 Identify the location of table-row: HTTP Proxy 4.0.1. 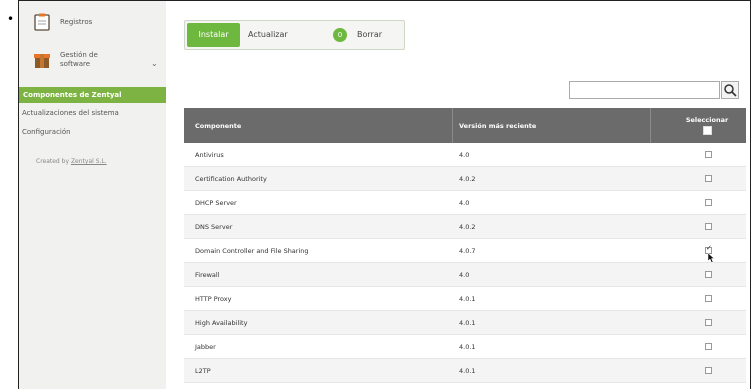
(465, 299).